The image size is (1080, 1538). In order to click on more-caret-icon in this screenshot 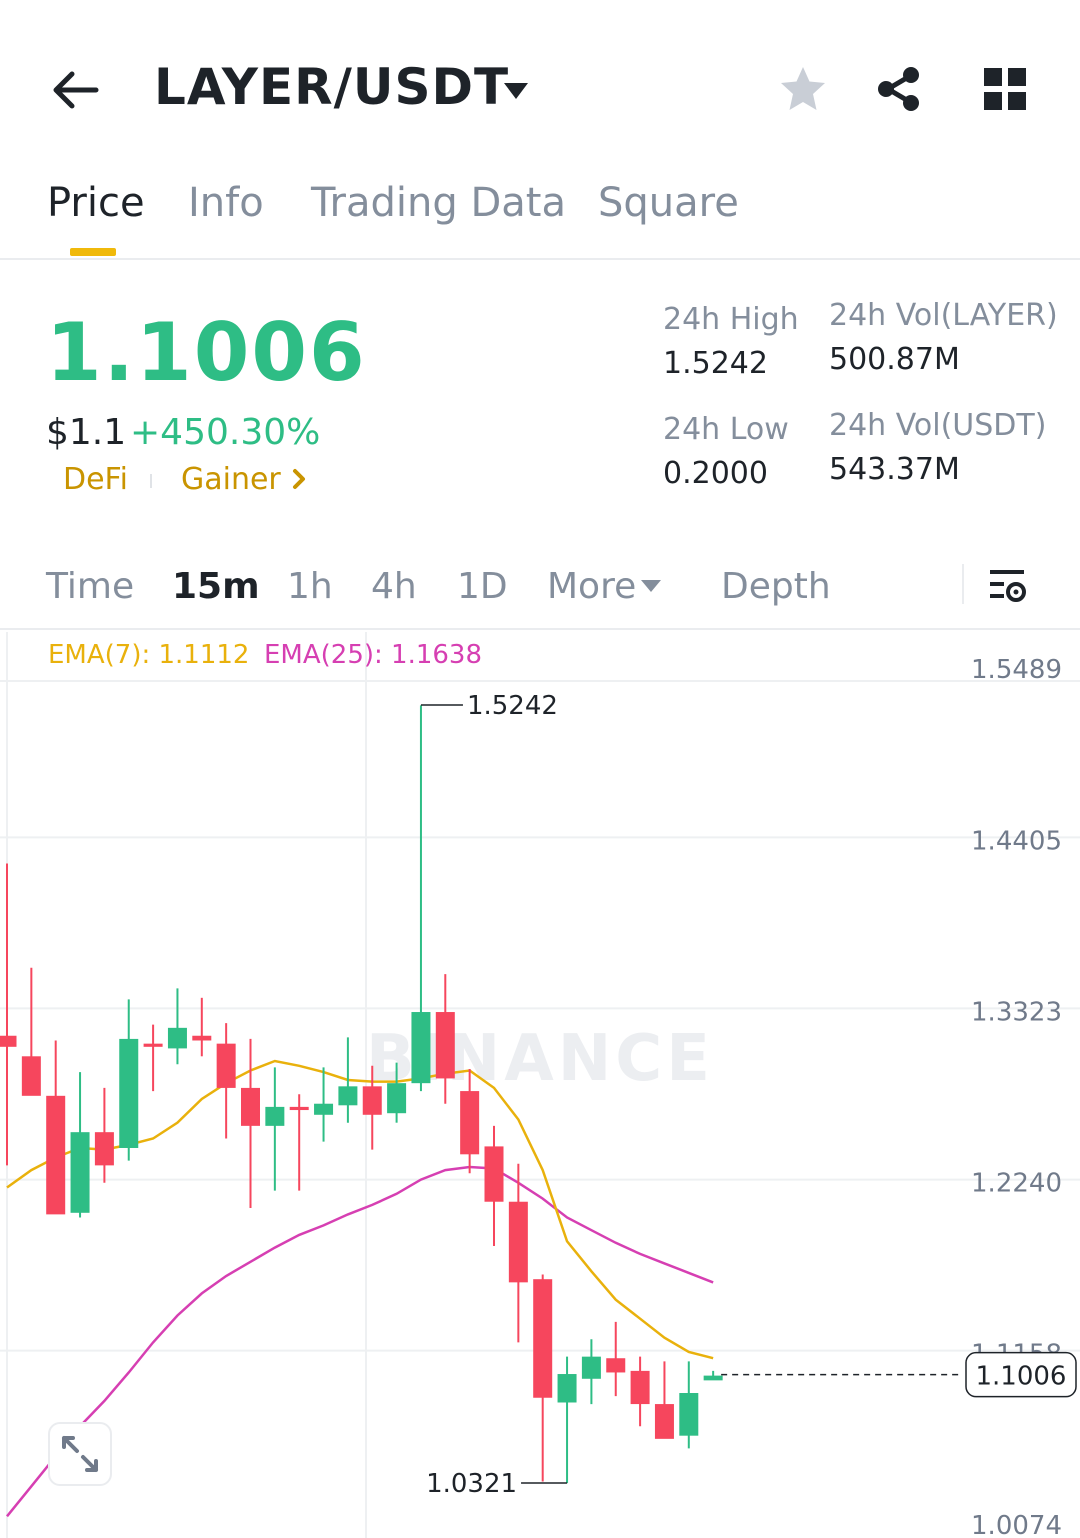, I will do `click(651, 586)`.